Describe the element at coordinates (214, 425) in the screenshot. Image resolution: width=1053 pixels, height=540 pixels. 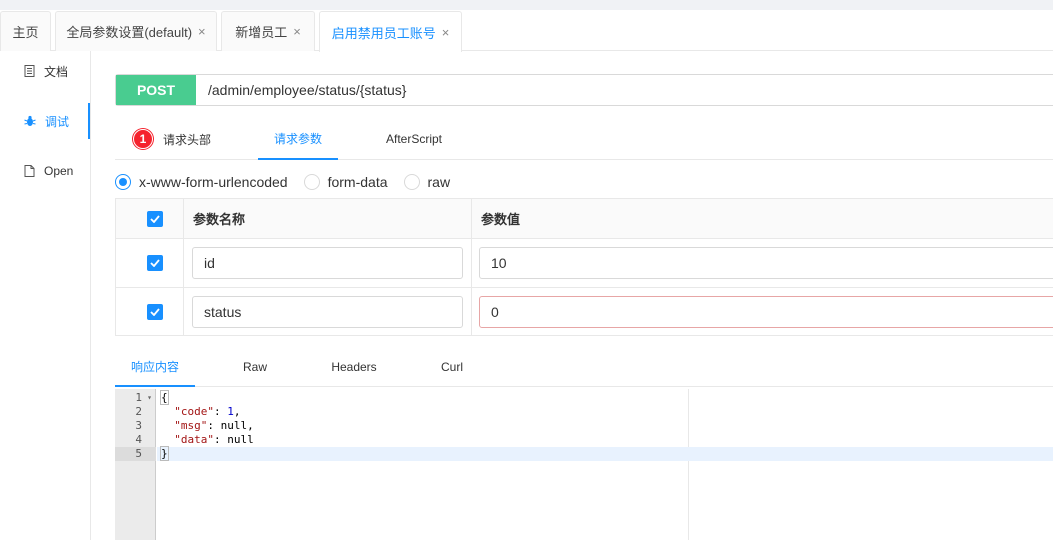
I see `code-line: "msg": null,` at that location.